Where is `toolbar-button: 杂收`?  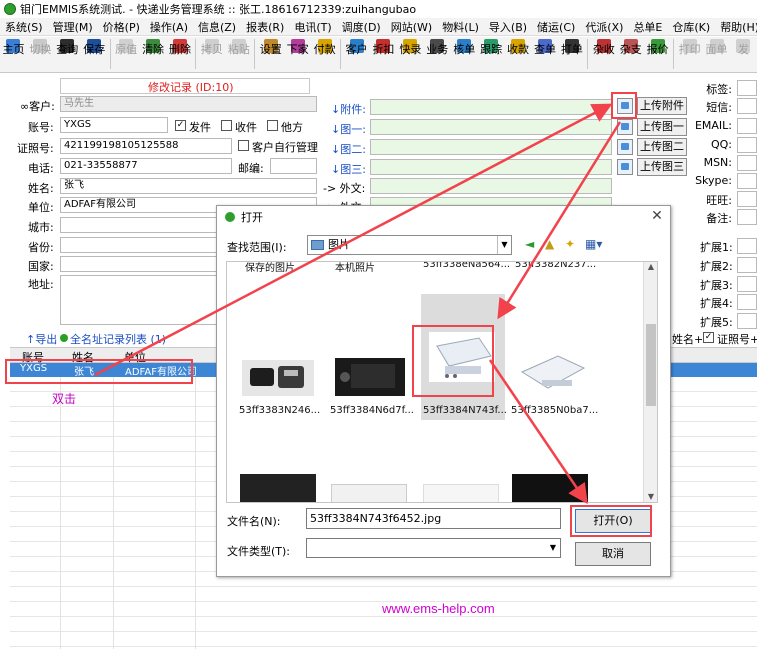
toolbar-button: 杂收 is located at coordinates (603, 54).